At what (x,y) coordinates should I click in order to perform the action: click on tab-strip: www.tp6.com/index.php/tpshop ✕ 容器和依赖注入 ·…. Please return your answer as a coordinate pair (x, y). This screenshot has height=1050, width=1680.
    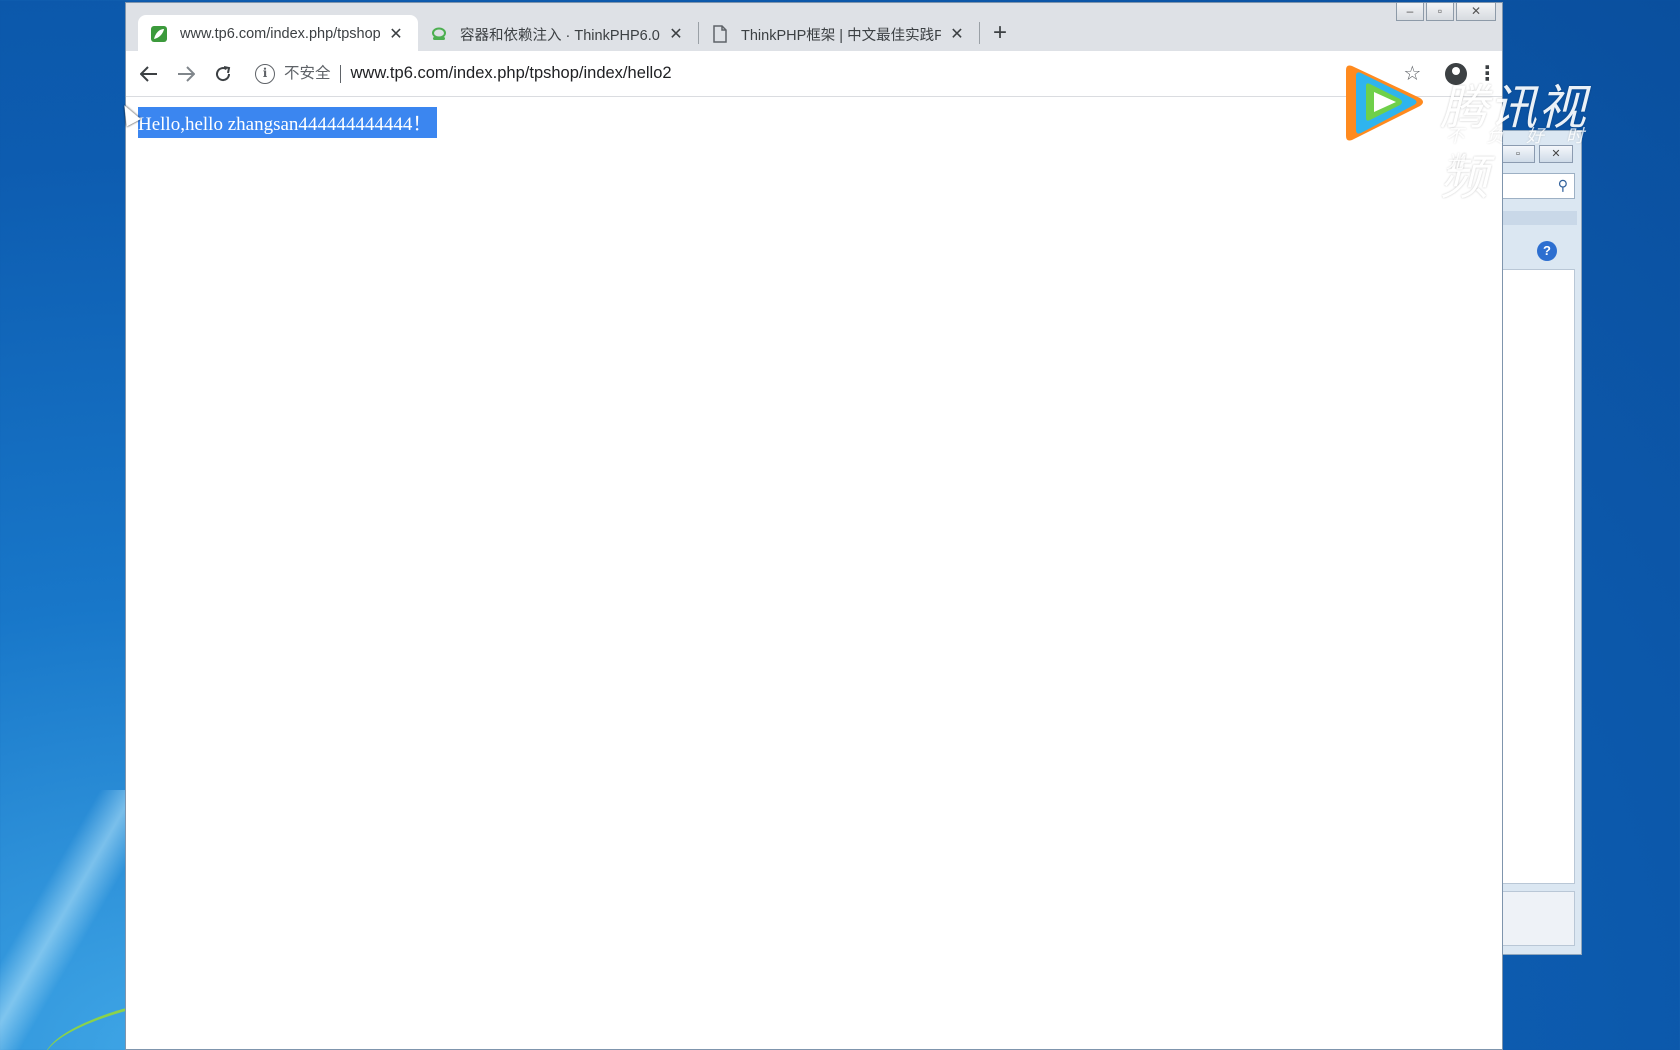
    Looking at the image, I should click on (579, 33).